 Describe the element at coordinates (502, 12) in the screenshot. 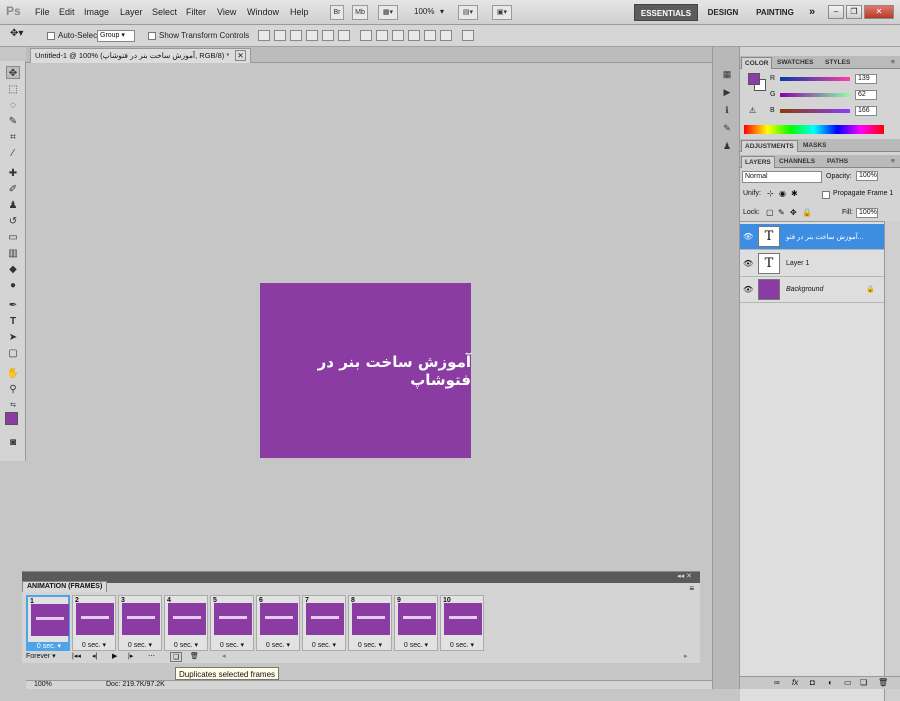

I see `screen-mode-icon: ▣▾` at that location.